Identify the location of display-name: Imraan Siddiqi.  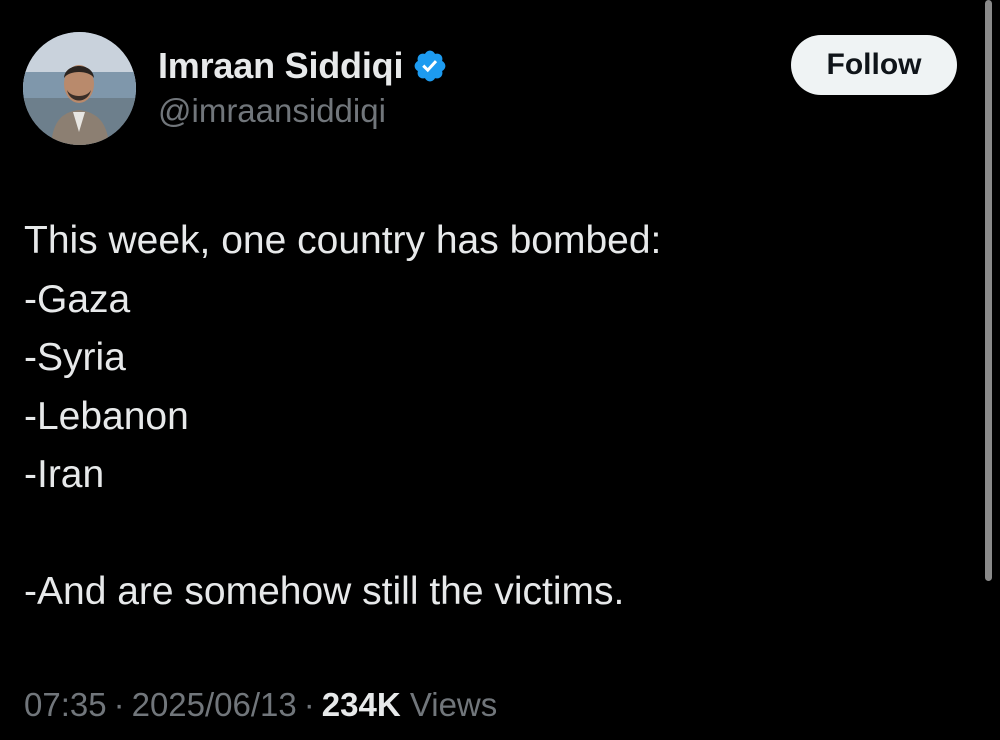
(280, 66).